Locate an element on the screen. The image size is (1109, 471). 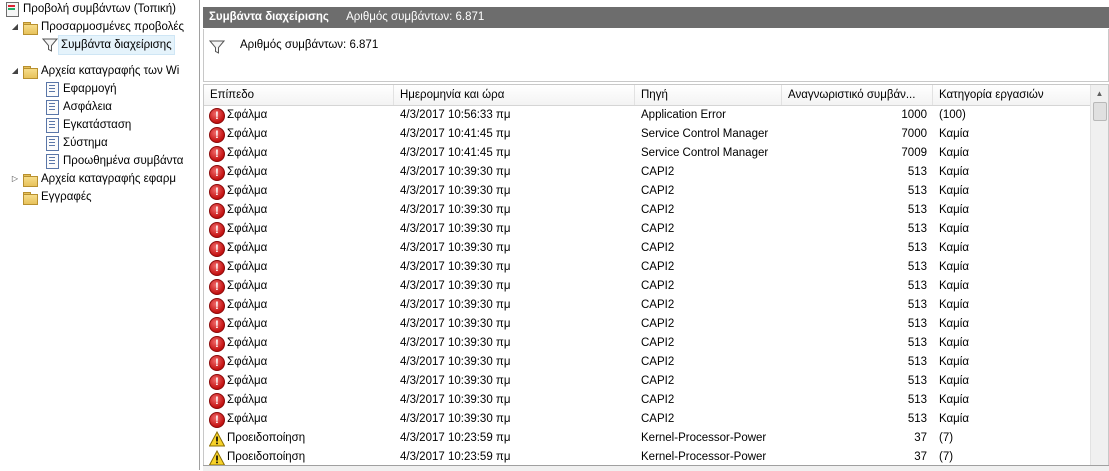
tree-item-label: Σύστημα is located at coordinates (85, 143).